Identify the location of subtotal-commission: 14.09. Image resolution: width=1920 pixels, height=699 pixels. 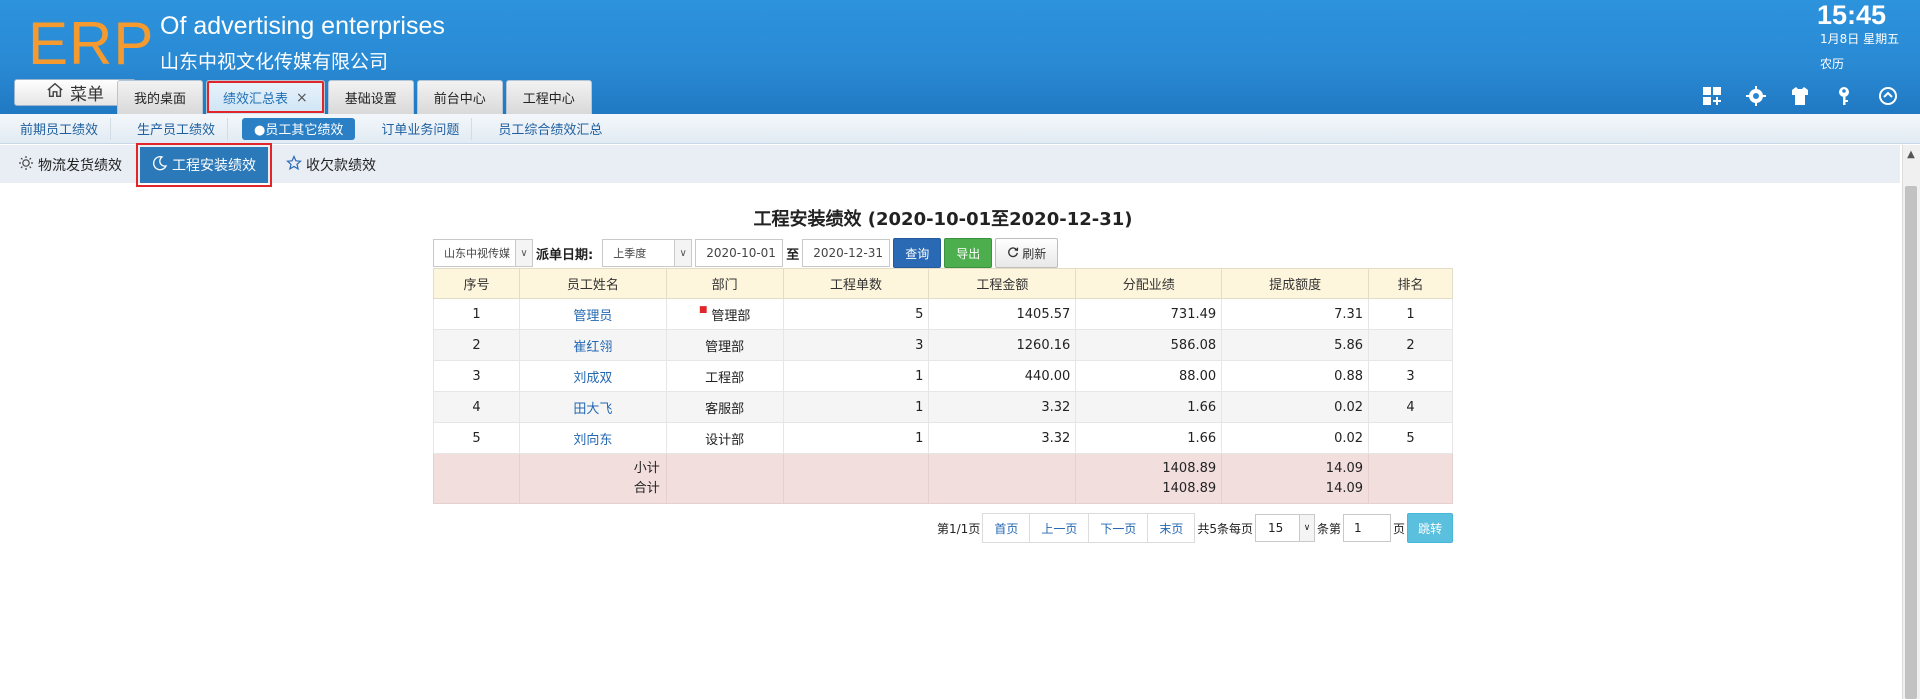
(1344, 468).